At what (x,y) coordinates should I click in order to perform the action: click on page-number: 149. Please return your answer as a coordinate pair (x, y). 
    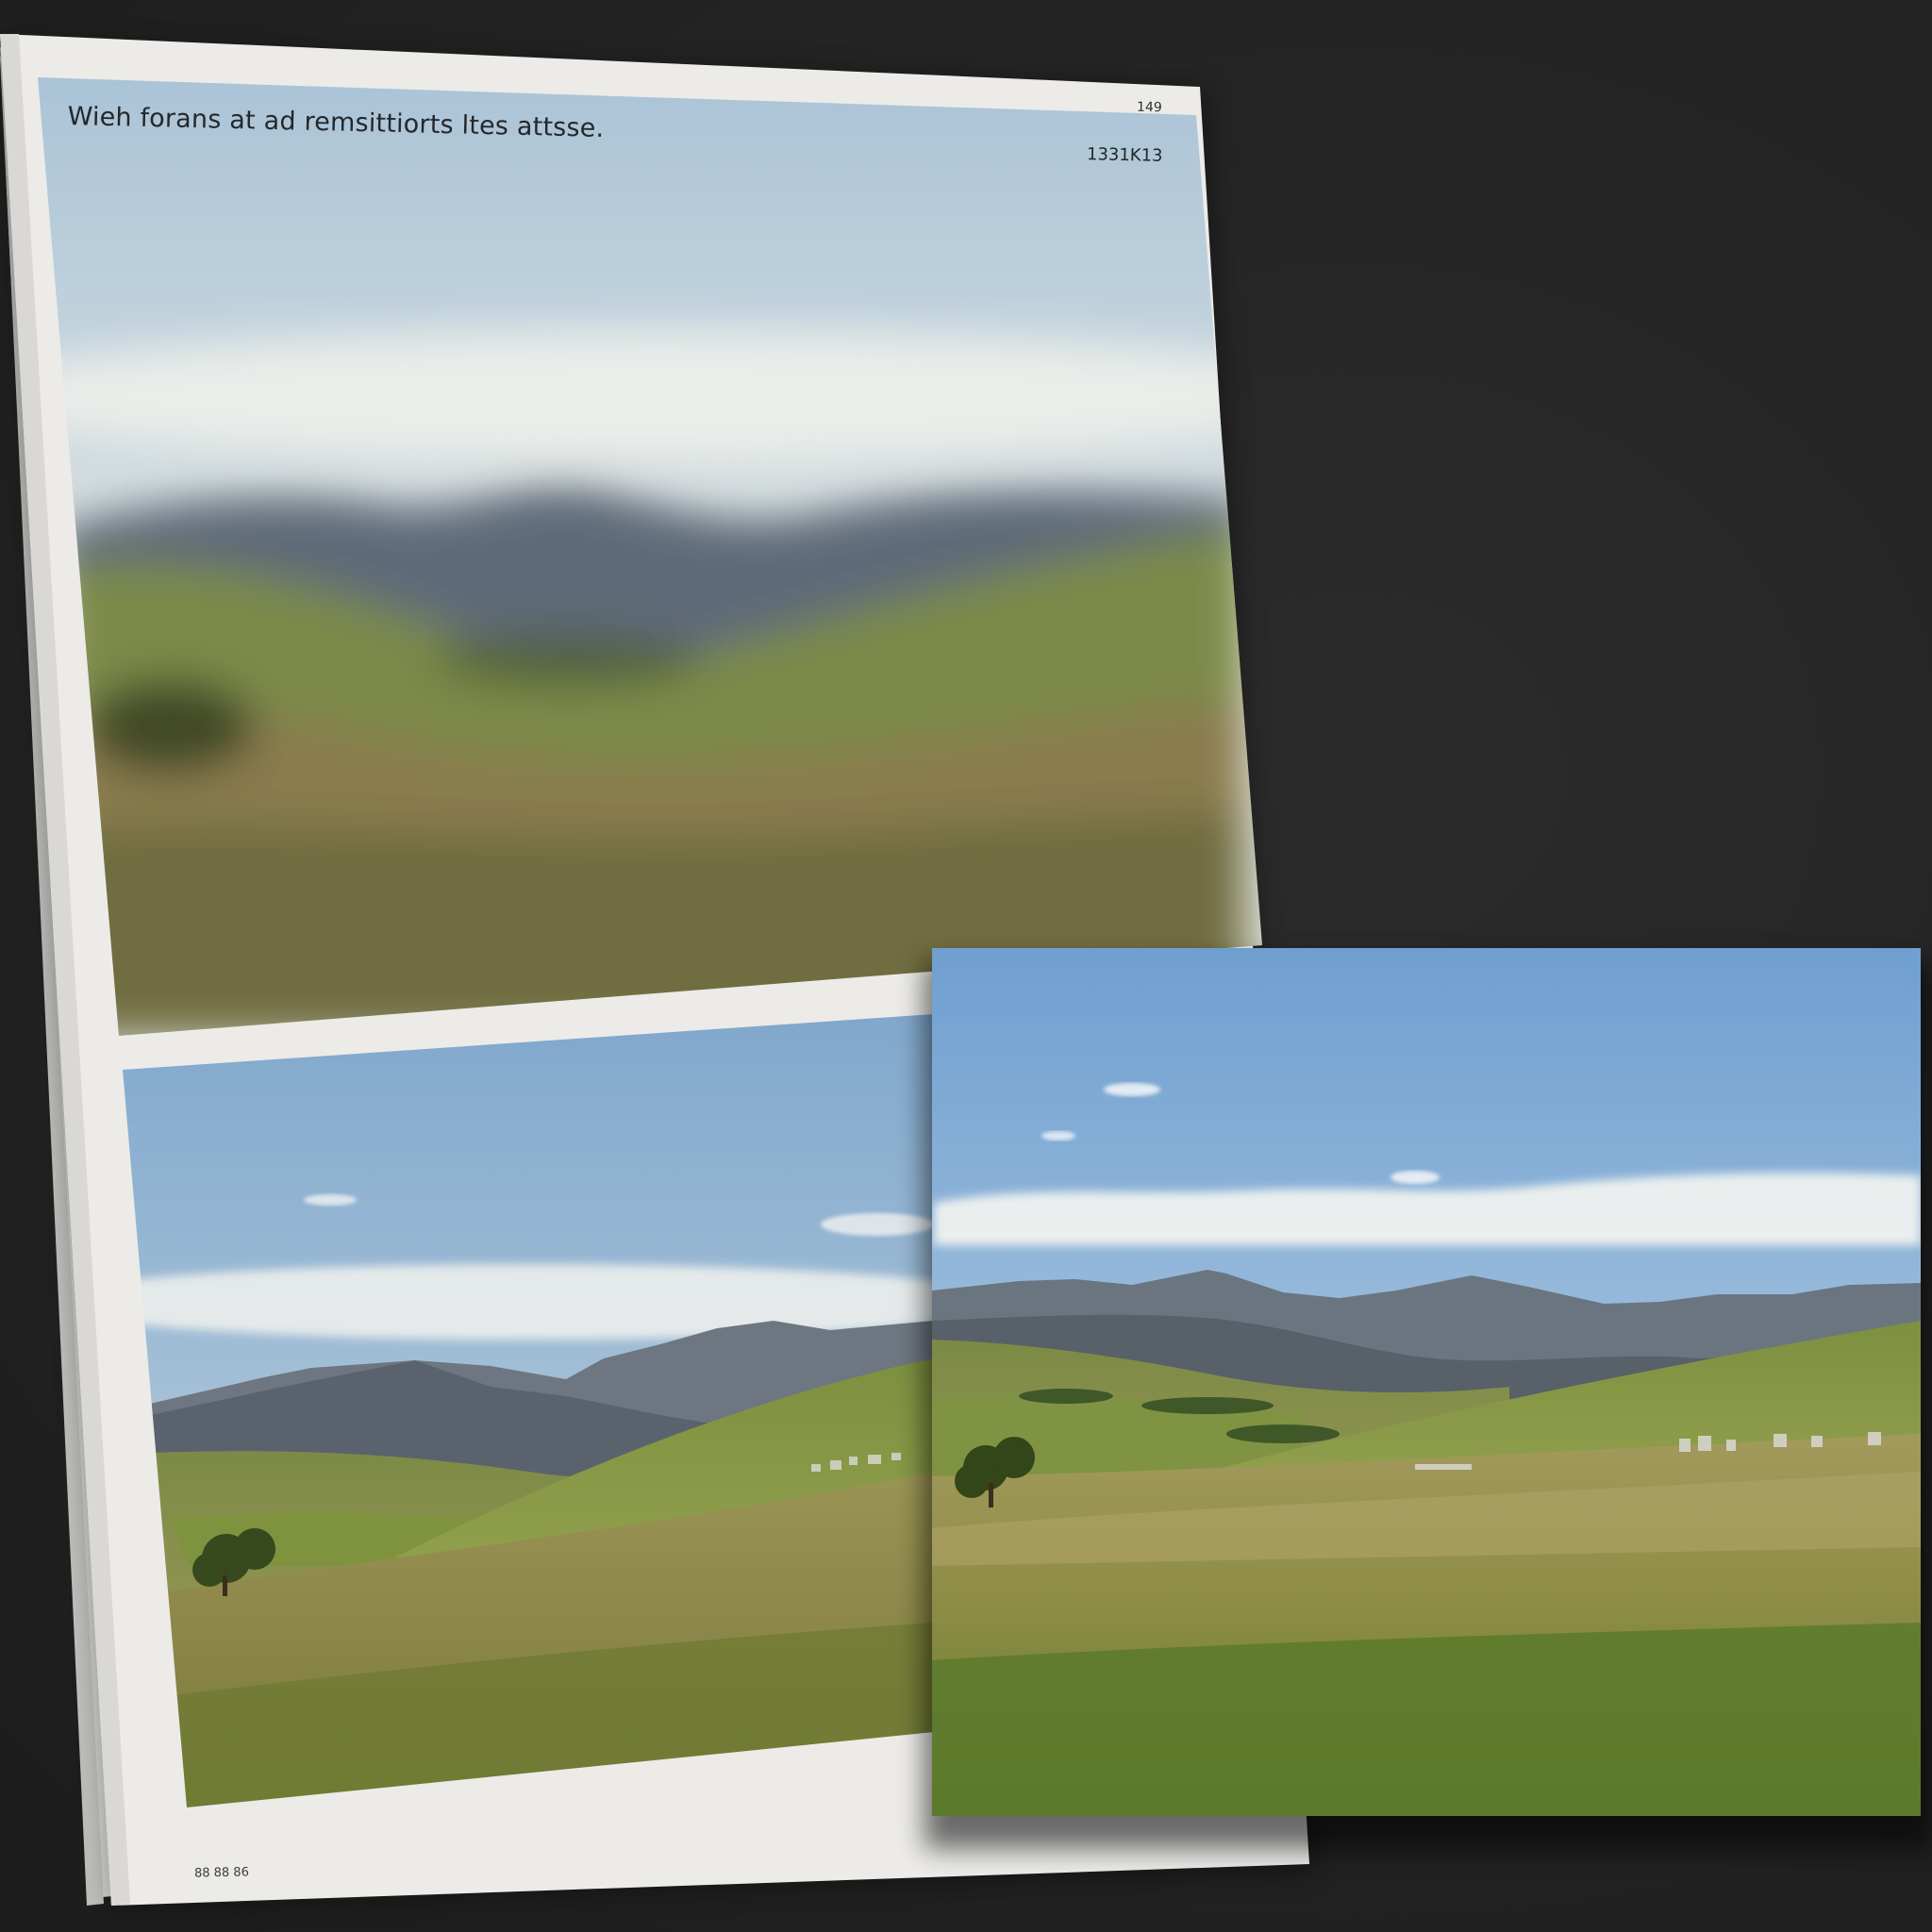
    Looking at the image, I should click on (1149, 107).